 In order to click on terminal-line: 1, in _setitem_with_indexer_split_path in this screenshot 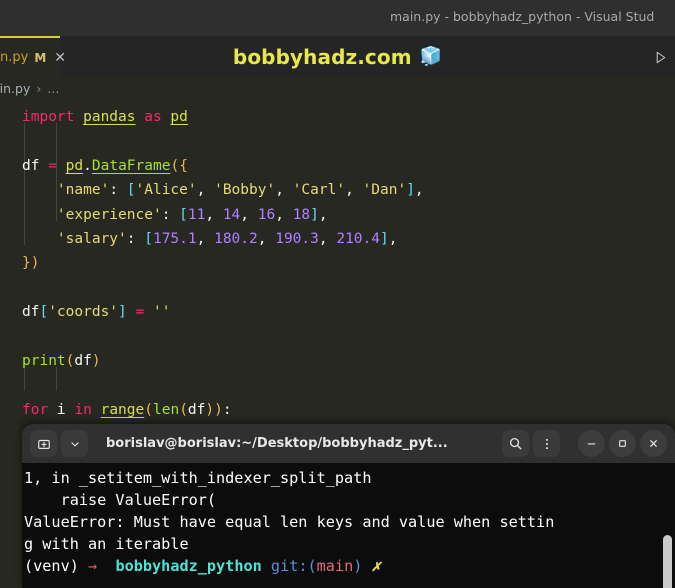, I will do `click(349, 478)`.